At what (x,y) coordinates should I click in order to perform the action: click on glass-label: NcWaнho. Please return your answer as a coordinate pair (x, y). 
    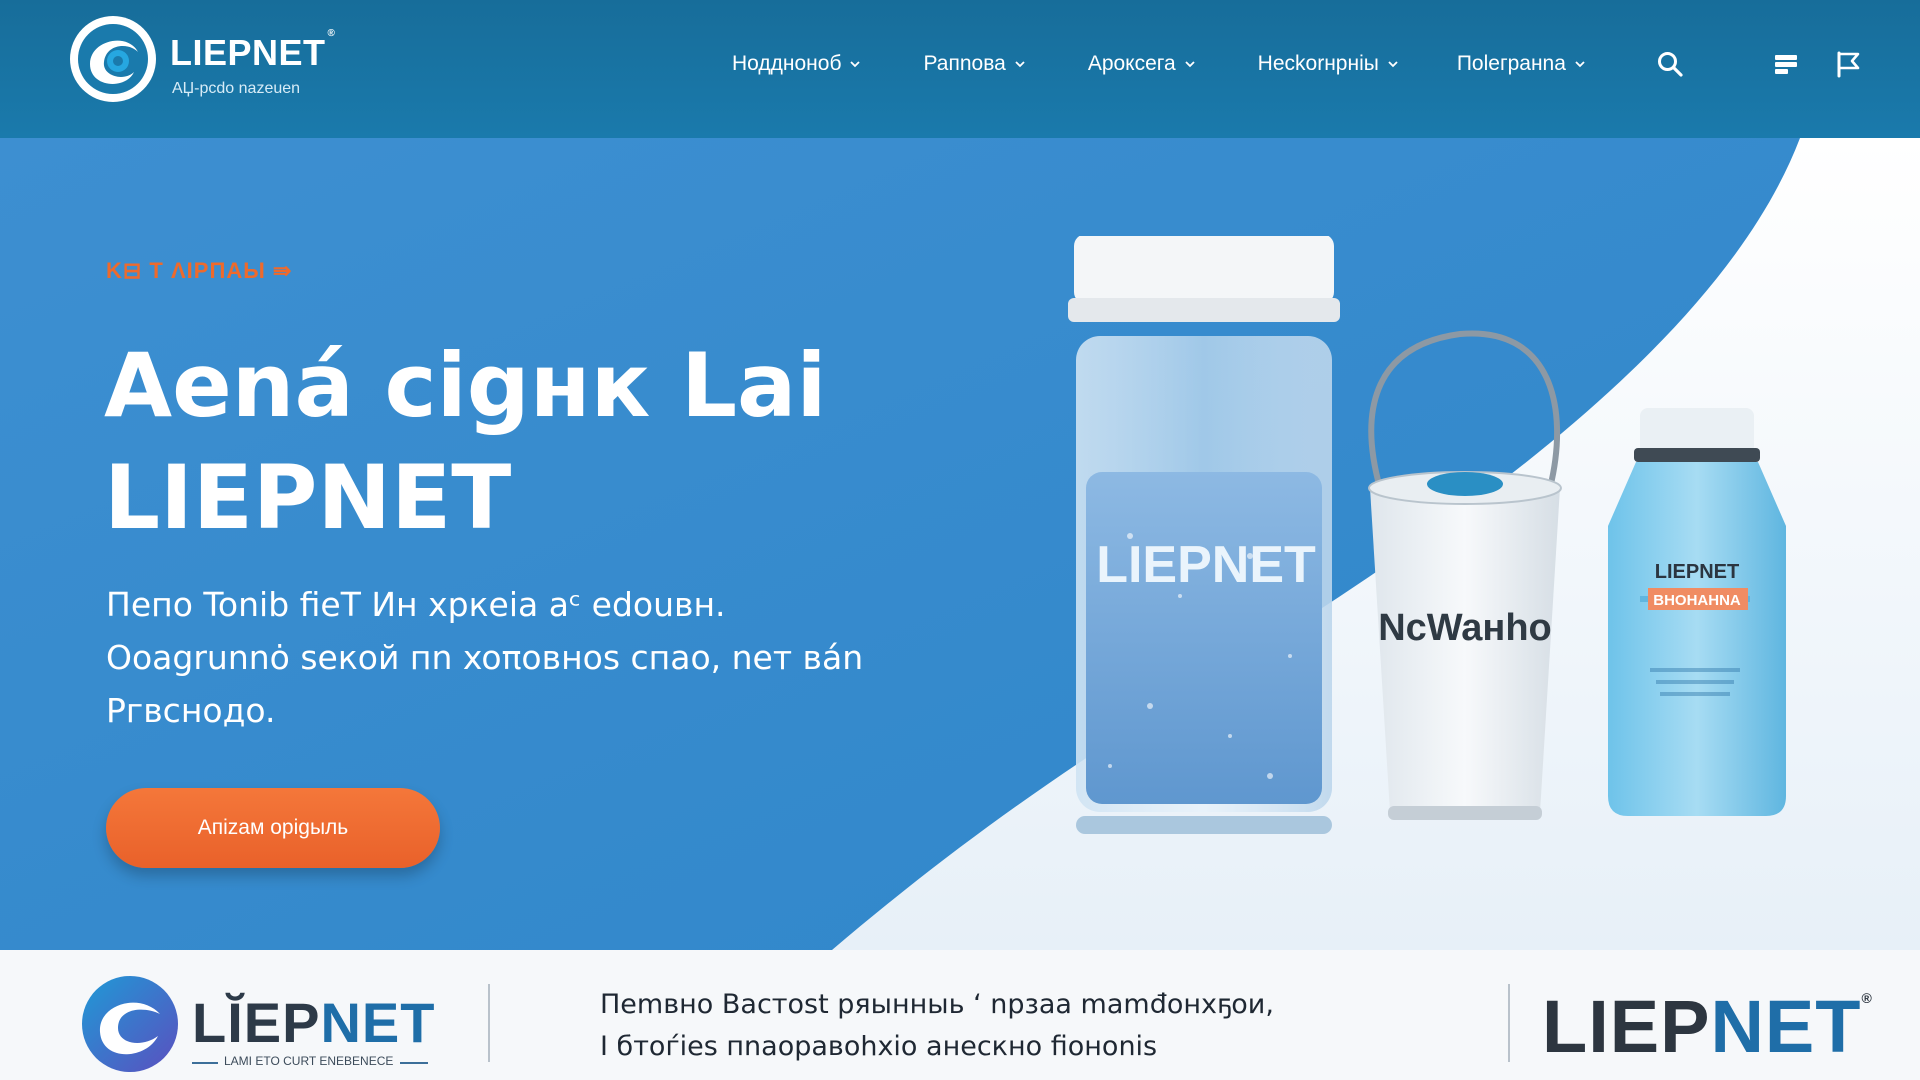
    Looking at the image, I should click on (1465, 628).